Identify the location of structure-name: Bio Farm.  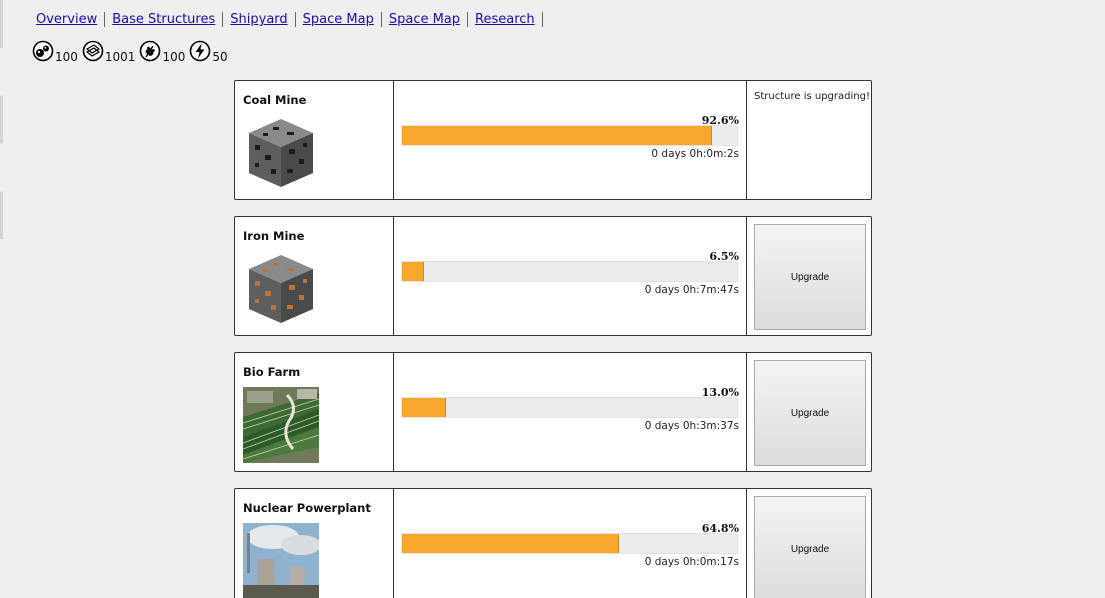
(272, 372).